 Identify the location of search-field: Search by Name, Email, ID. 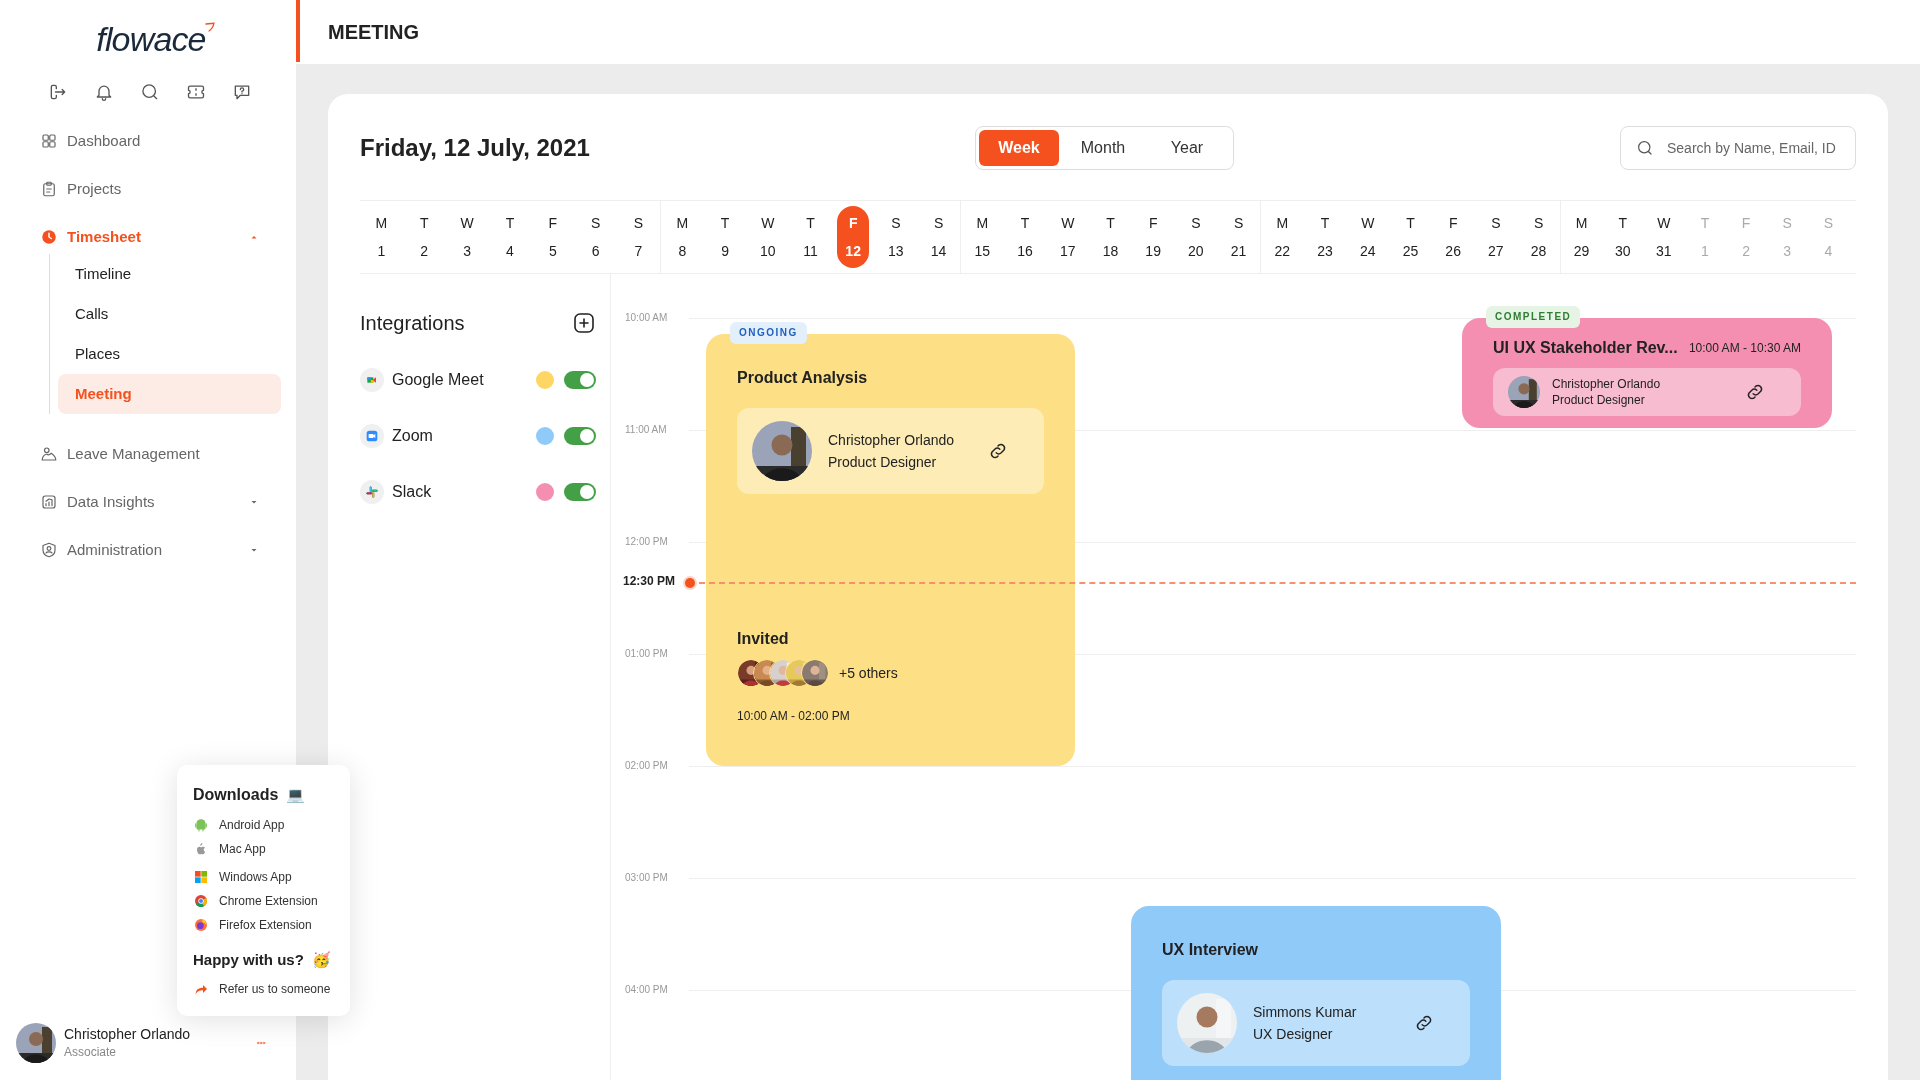
(1738, 148).